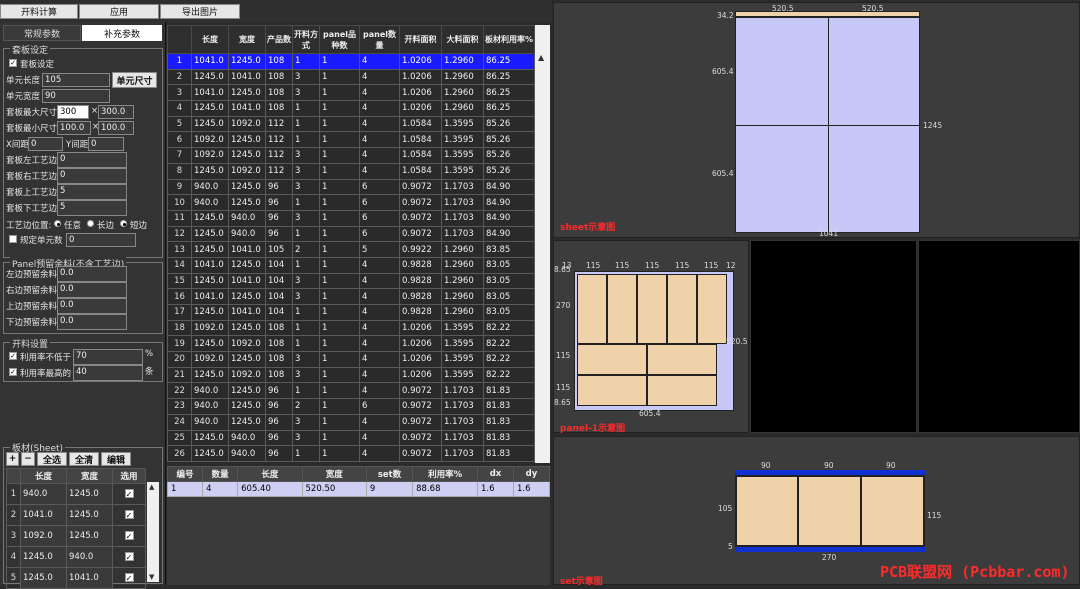  Describe the element at coordinates (74, 128) in the screenshot. I see `min-size-x-input: 100.0` at that location.